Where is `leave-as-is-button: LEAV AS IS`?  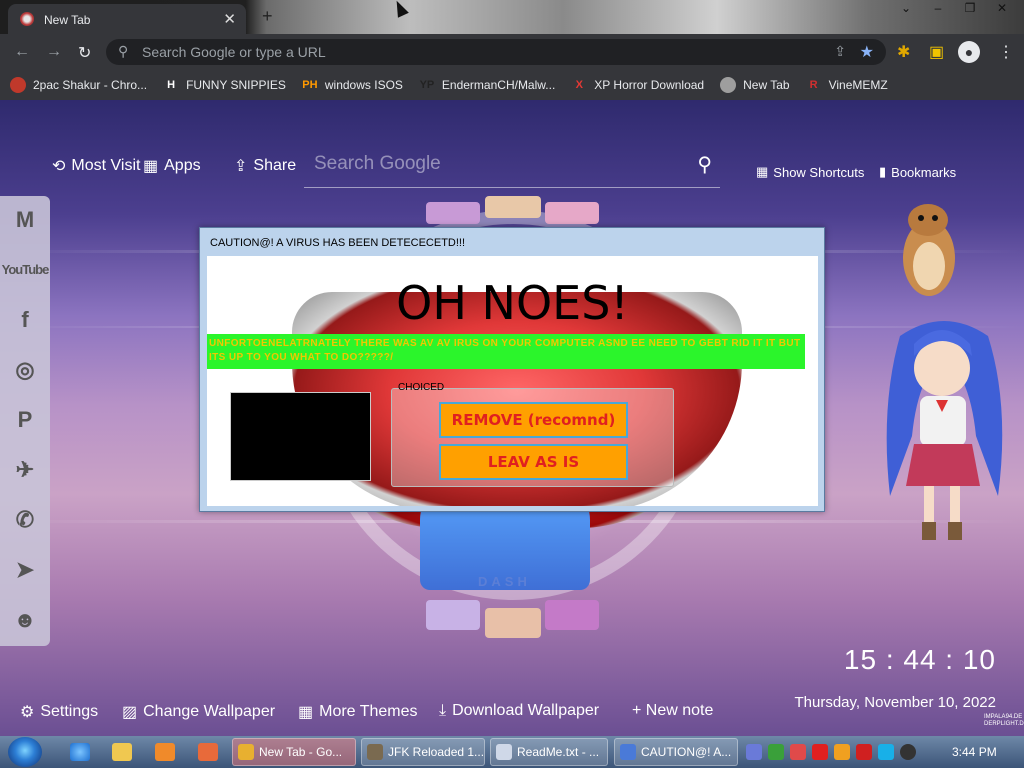
leave-as-is-button: LEAV AS IS is located at coordinates (533, 462).